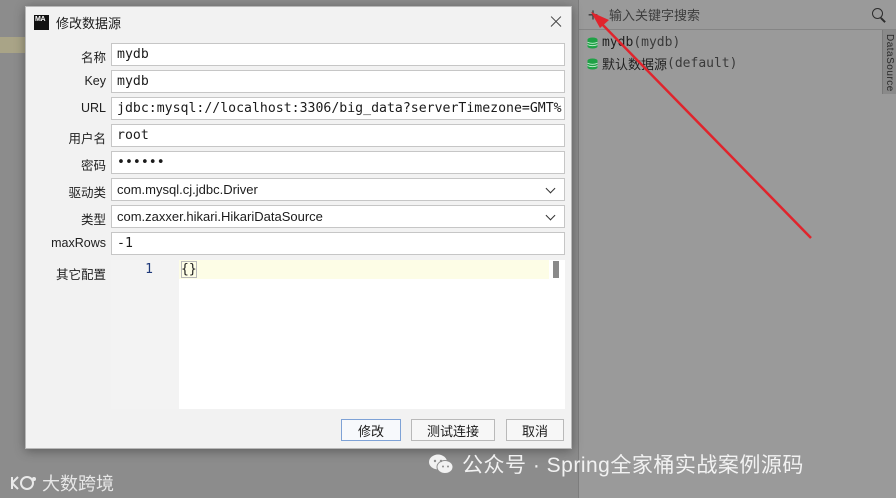 Image resolution: width=896 pixels, height=498 pixels. Describe the element at coordinates (93, 220) in the screenshot. I see `type-label: 类型` at that location.